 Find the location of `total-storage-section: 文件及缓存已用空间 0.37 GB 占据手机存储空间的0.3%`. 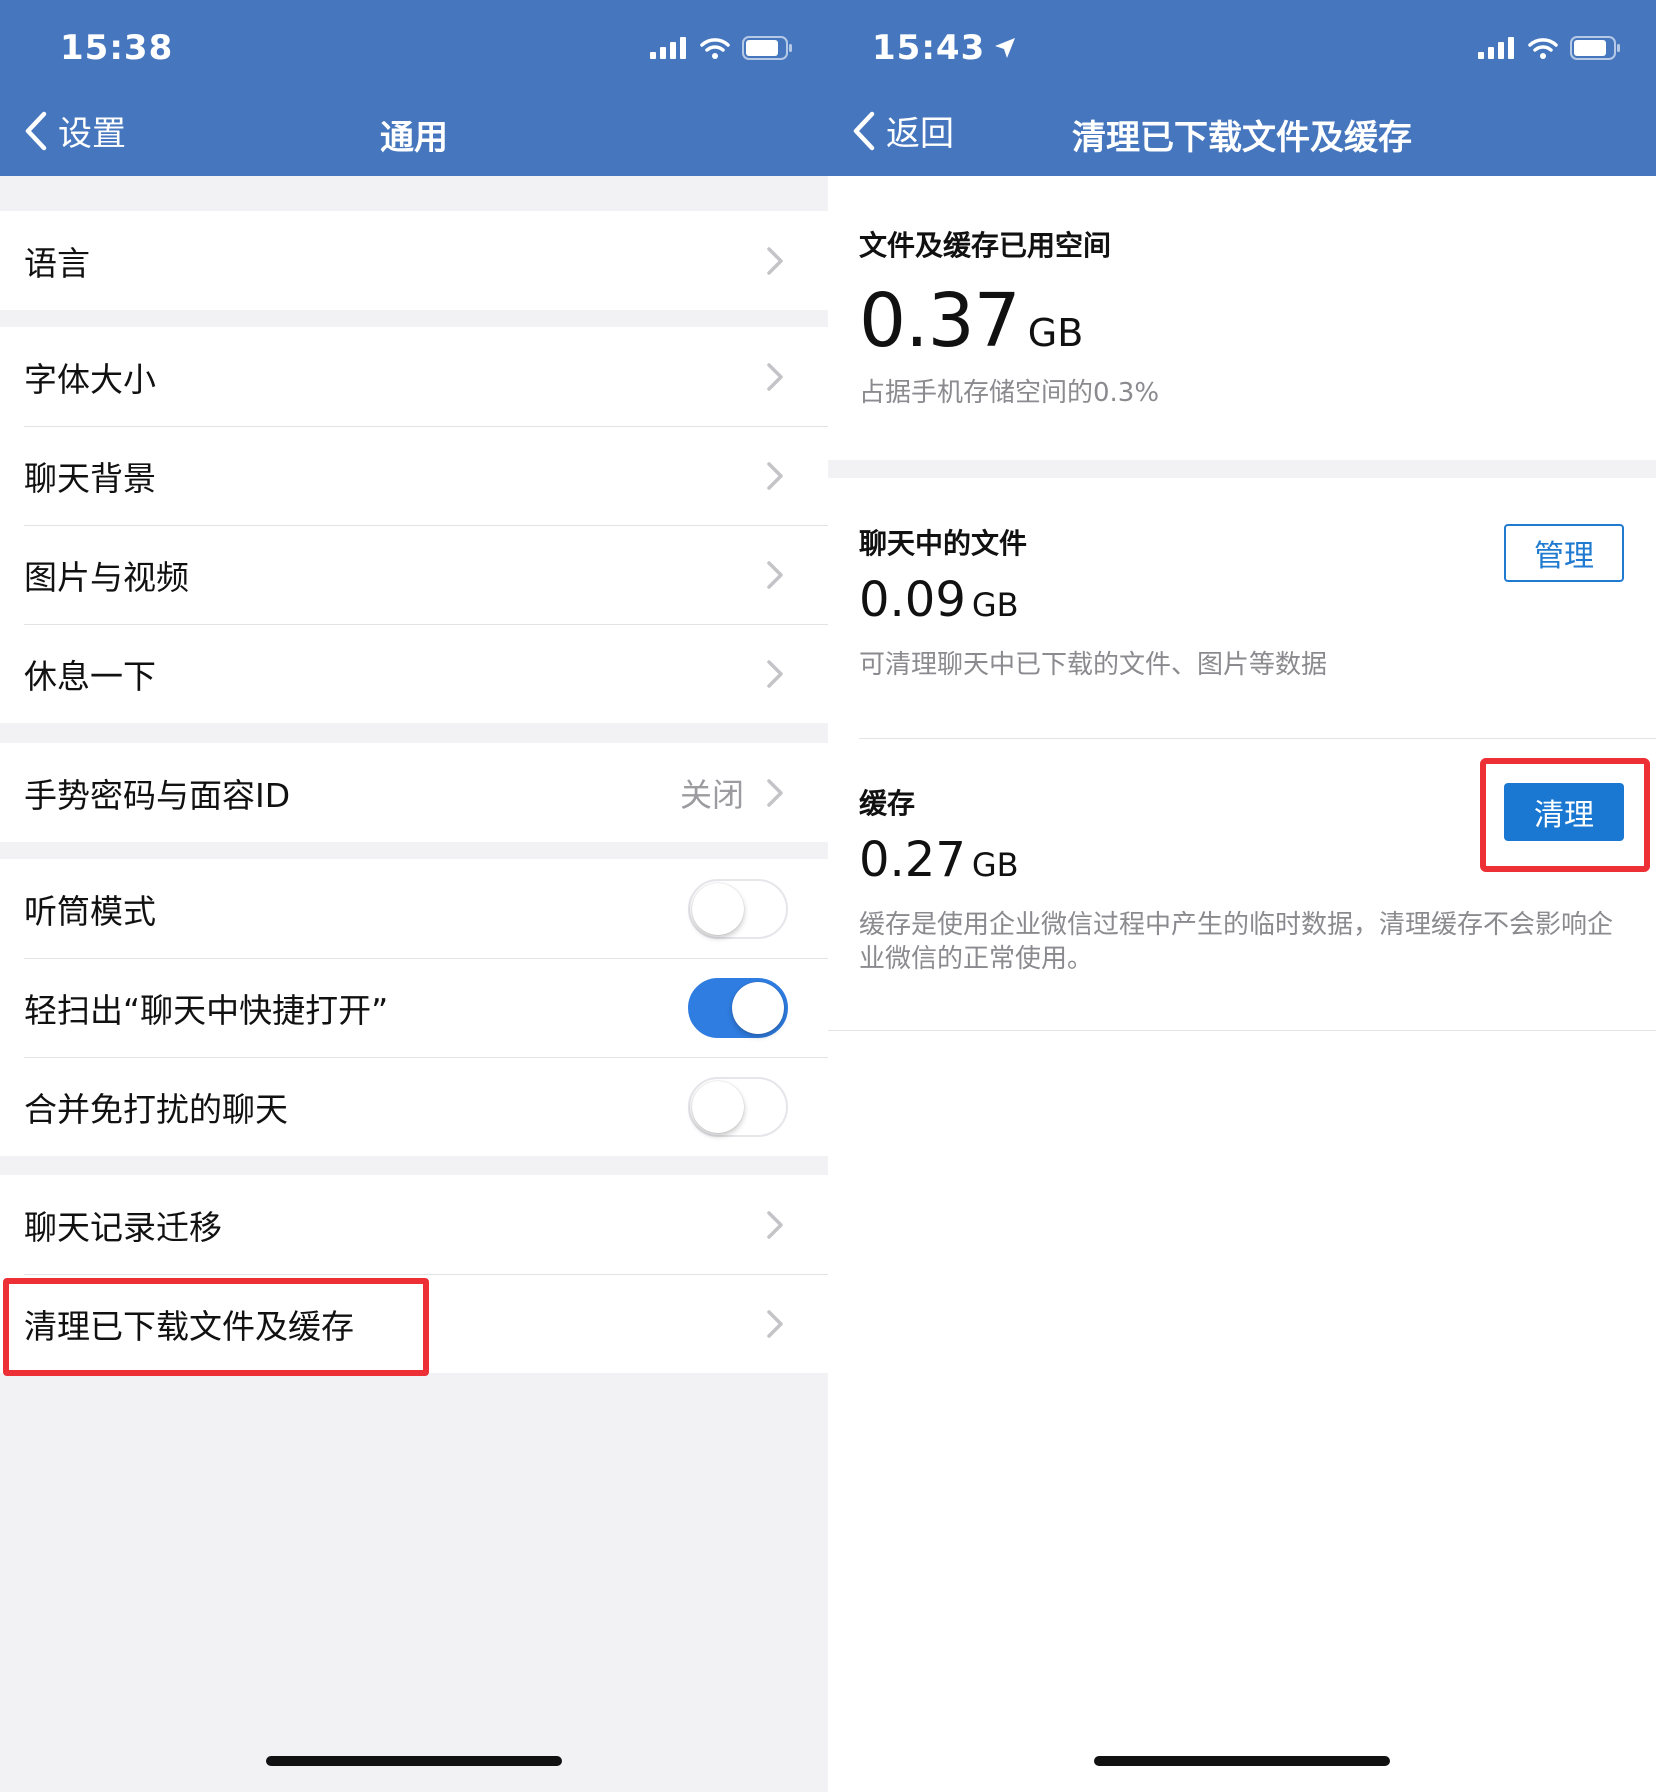

total-storage-section: 文件及缓存已用空间 0.37 GB 占据手机存储空间的0.3% is located at coordinates (1239, 317).